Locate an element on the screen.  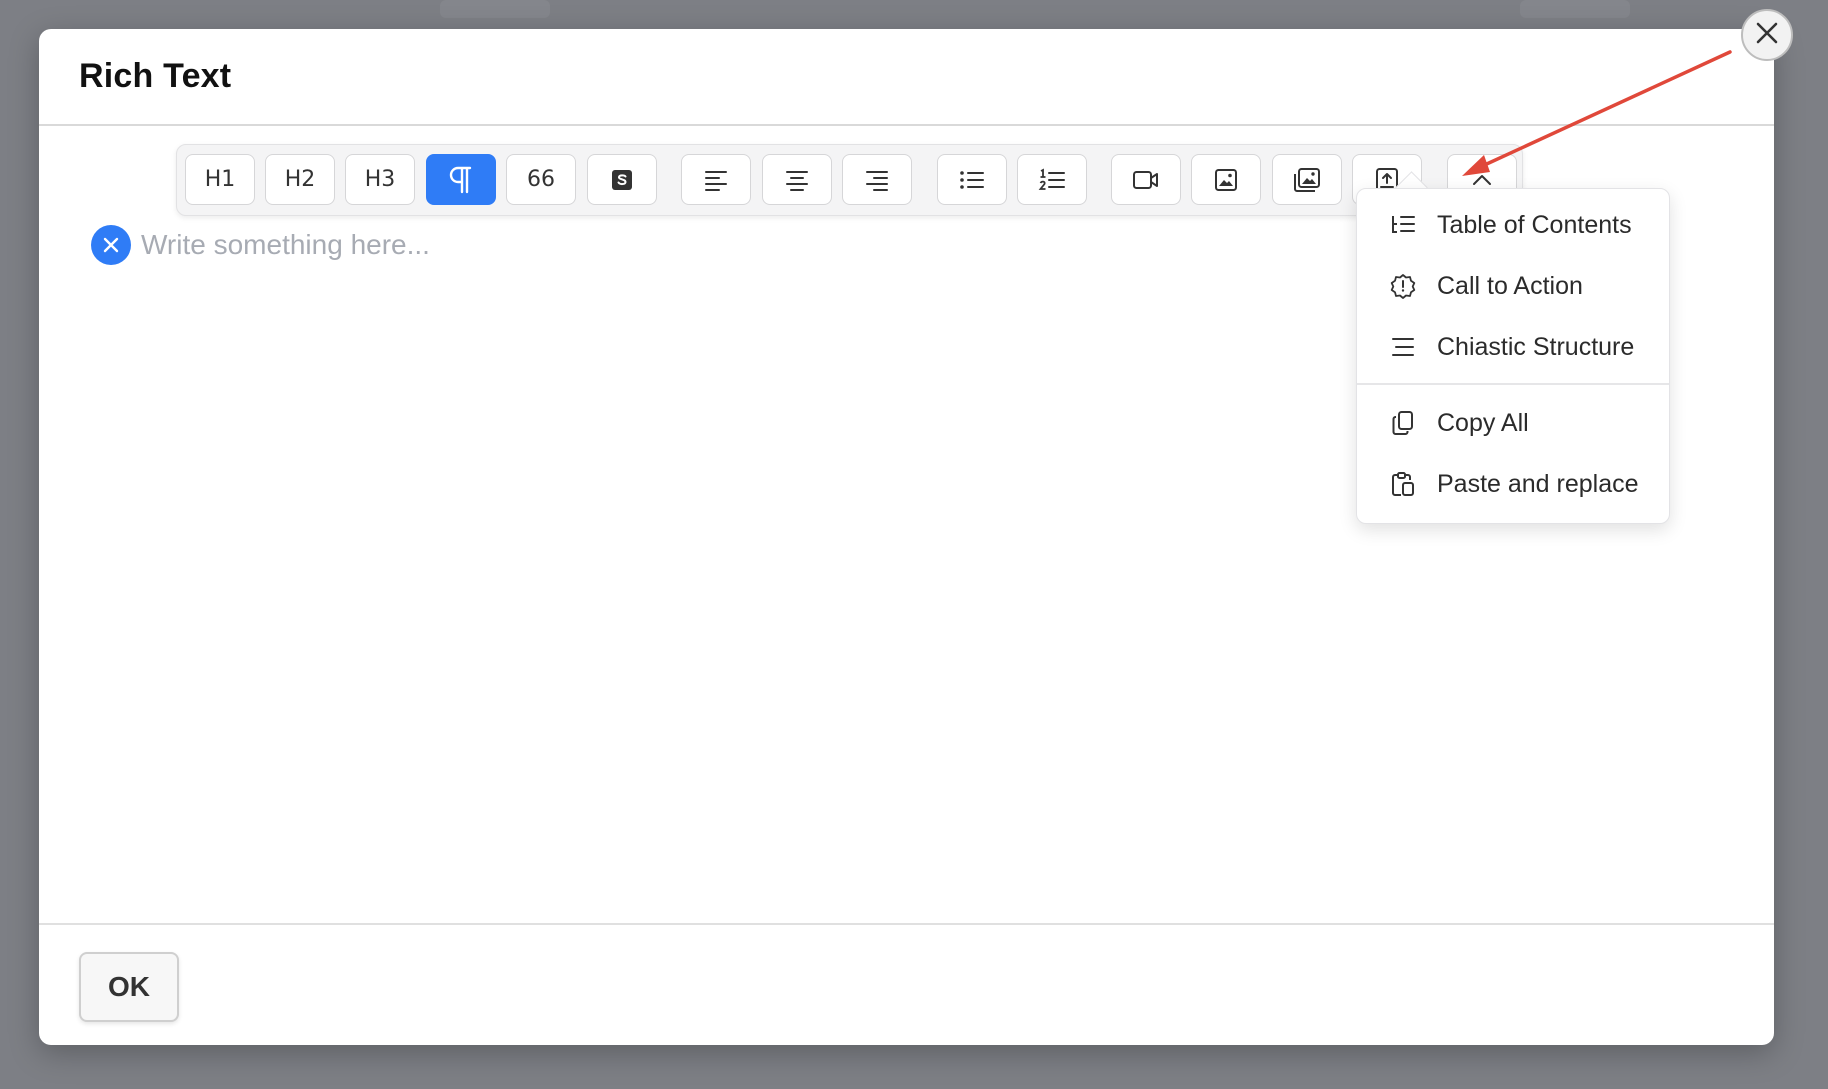
menu-item-label: Chiastic Structure is located at coordinates (1536, 346).